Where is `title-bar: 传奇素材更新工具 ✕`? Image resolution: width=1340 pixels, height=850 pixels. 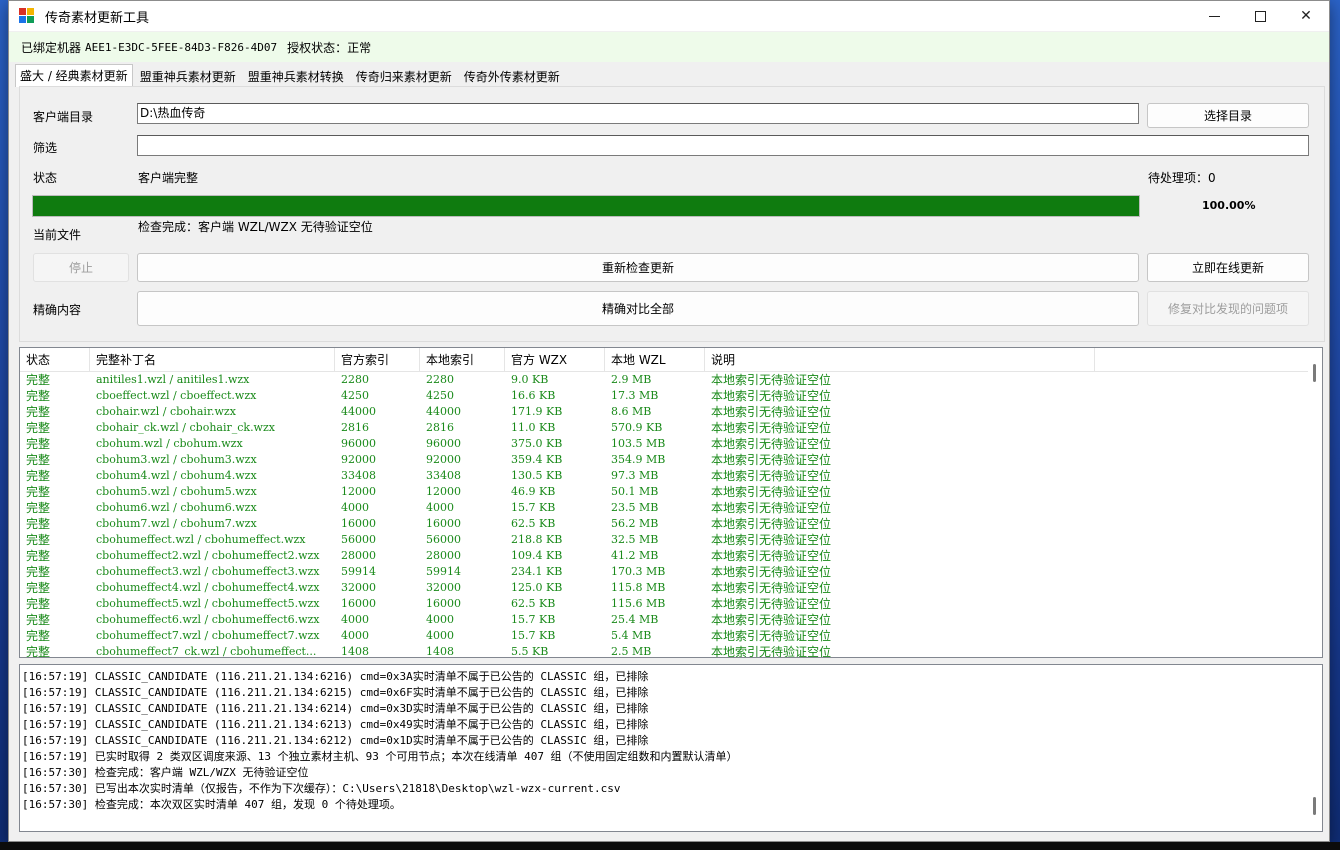
title-bar: 传奇素材更新工具 ✕ is located at coordinates (669, 16).